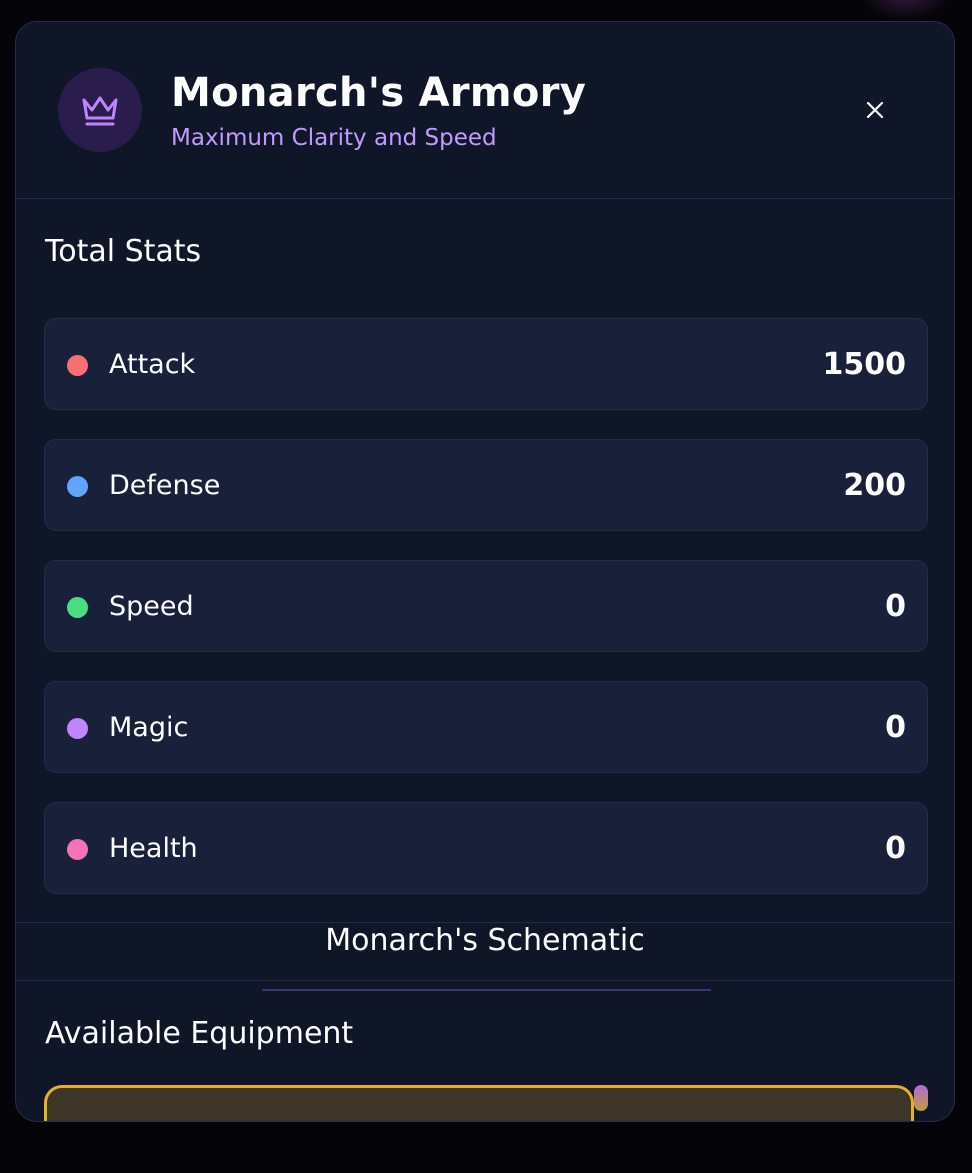 The width and height of the screenshot is (972, 1173). Describe the element at coordinates (379, 93) in the screenshot. I see `page-title: Monarch's Armory` at that location.